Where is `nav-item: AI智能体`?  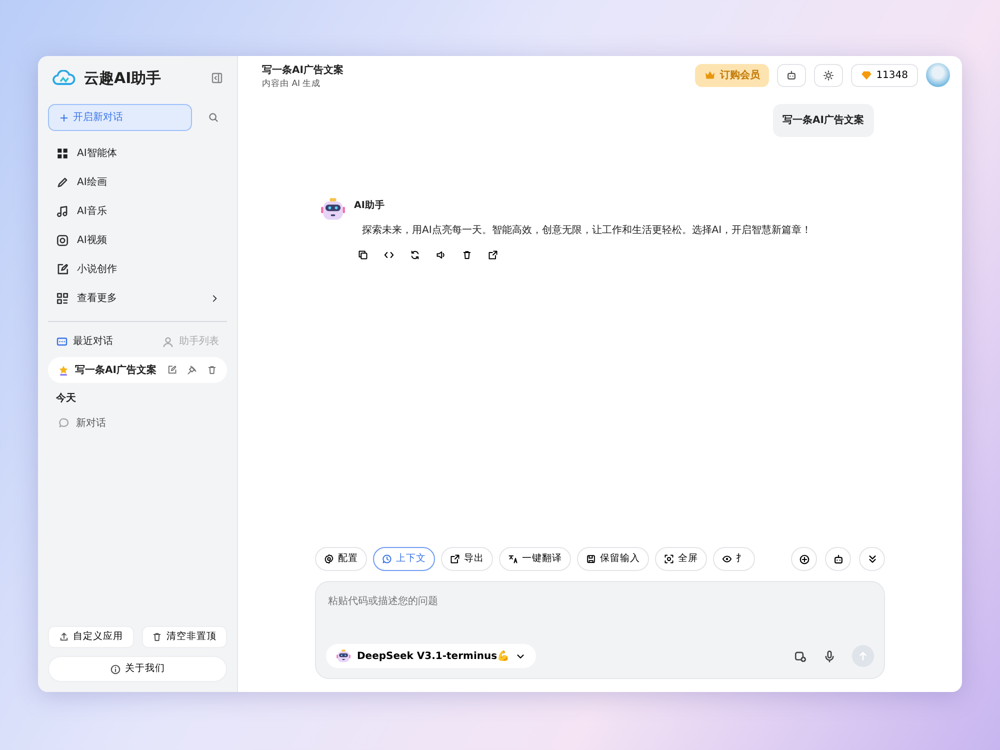 nav-item: AI智能体 is located at coordinates (137, 153).